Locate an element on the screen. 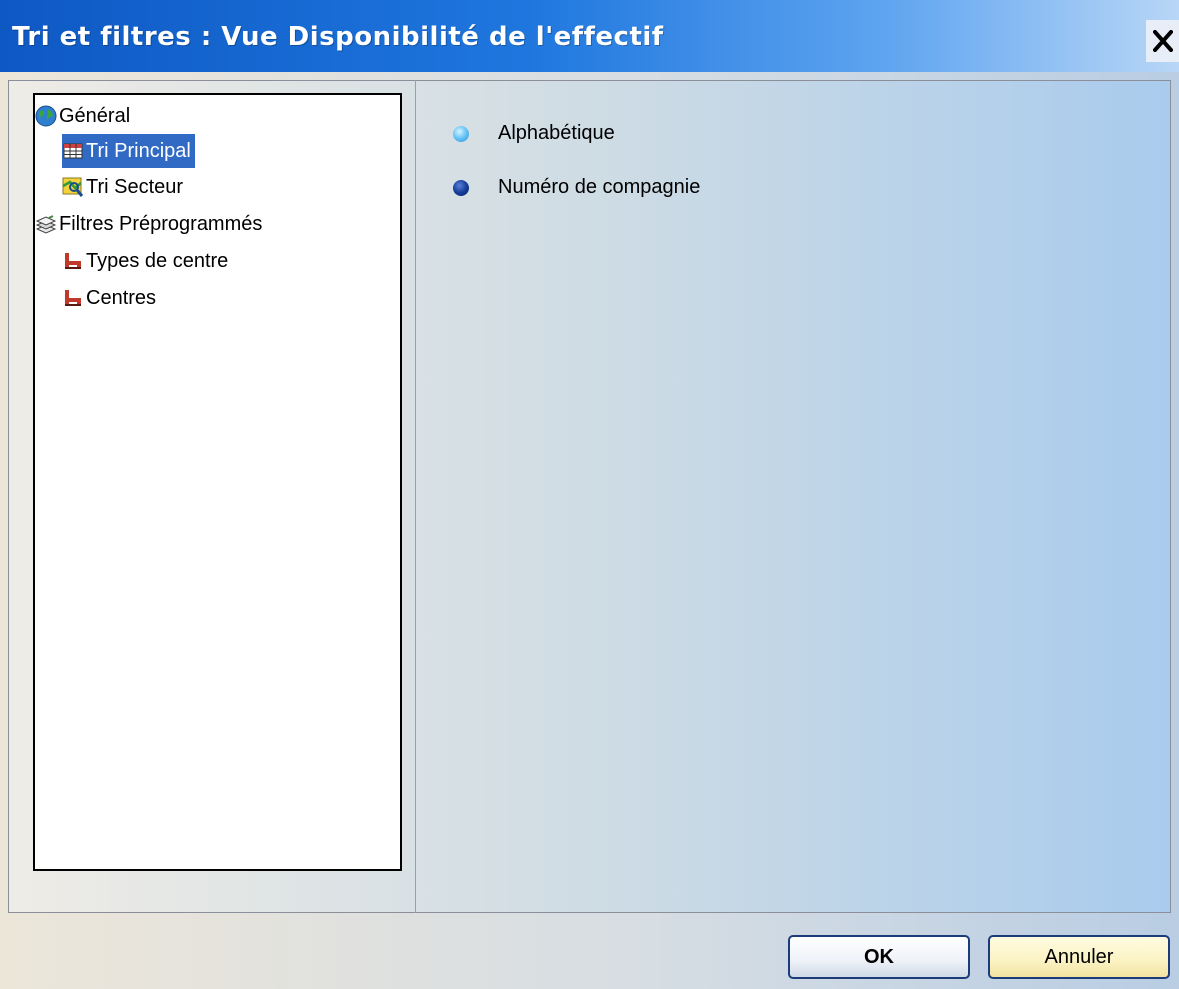 The height and width of the screenshot is (989, 1179). books-icon is located at coordinates (46, 224).